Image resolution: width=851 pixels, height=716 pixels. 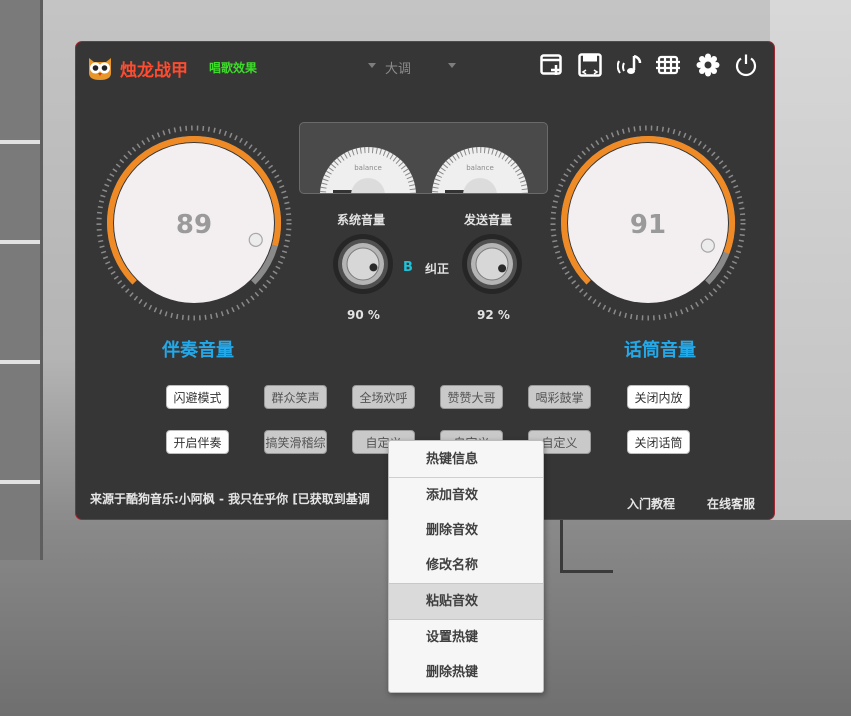 I want to click on send-volume-label: 发送音量, so click(x=488, y=220).